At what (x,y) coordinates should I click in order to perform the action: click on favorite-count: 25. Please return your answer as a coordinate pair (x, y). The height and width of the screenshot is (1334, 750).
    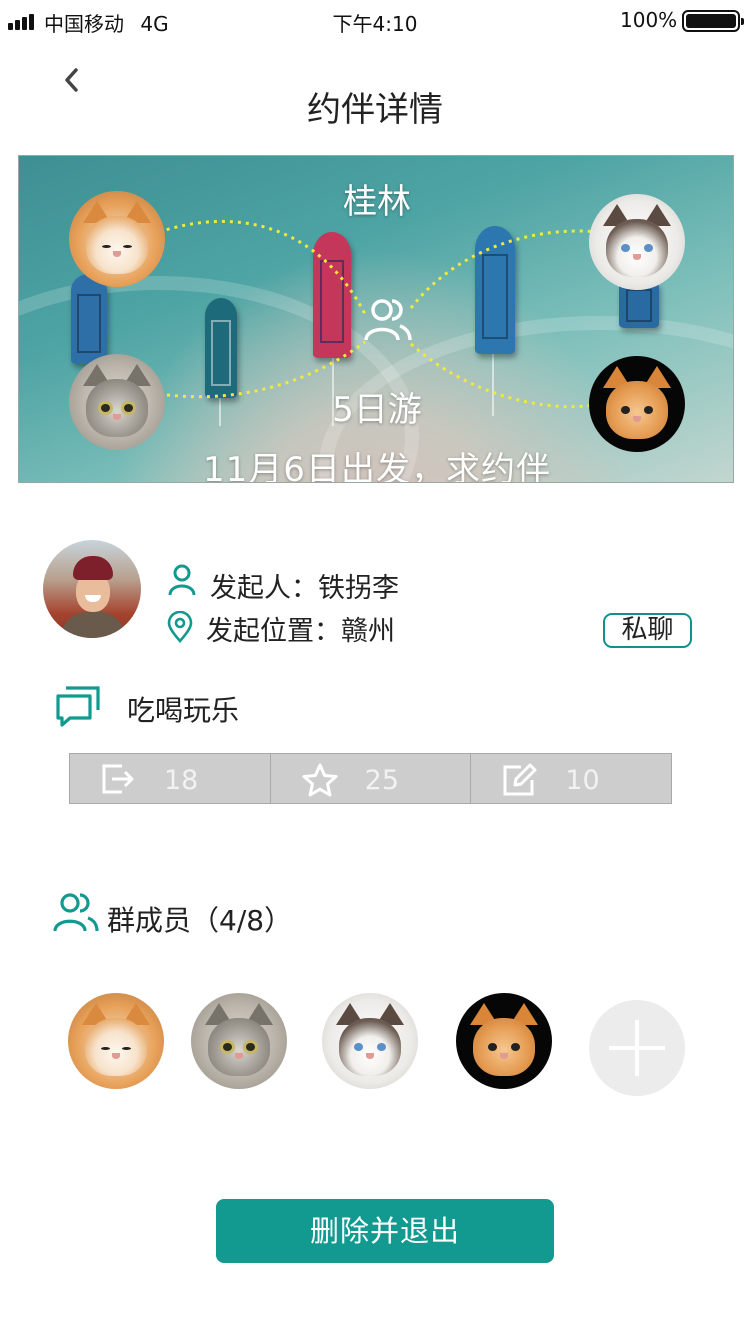
    Looking at the image, I should click on (382, 780).